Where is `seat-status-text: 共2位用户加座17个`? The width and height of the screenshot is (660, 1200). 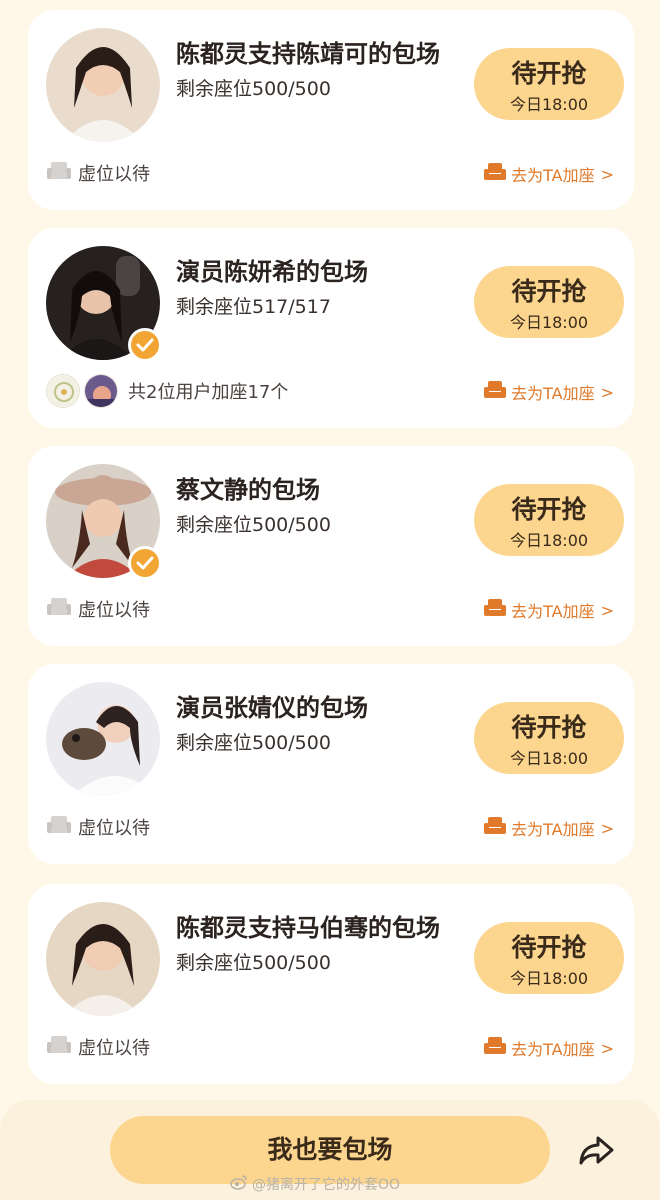
seat-status-text: 共2位用户加座17个 is located at coordinates (208, 392).